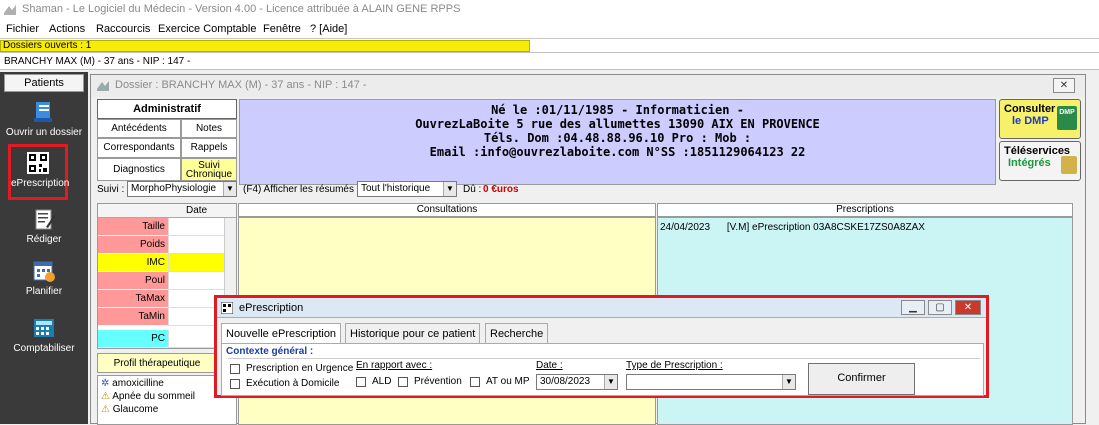 The height and width of the screenshot is (425, 1099). I want to click on open-dossier-button: Ouvrir un dossier, so click(44, 119).